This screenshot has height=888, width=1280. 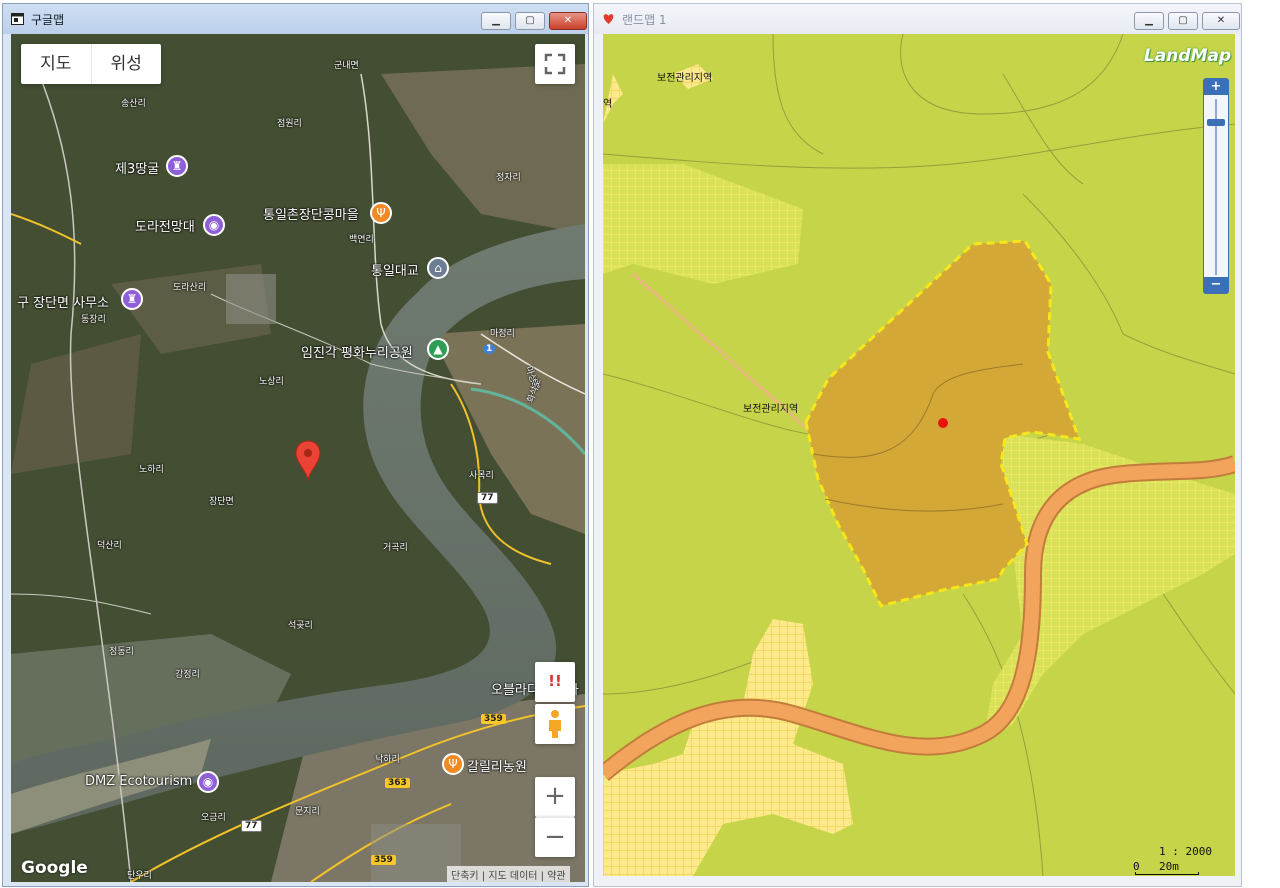 What do you see at coordinates (346, 66) in the screenshot?
I see `place-label: 군내면` at bounding box center [346, 66].